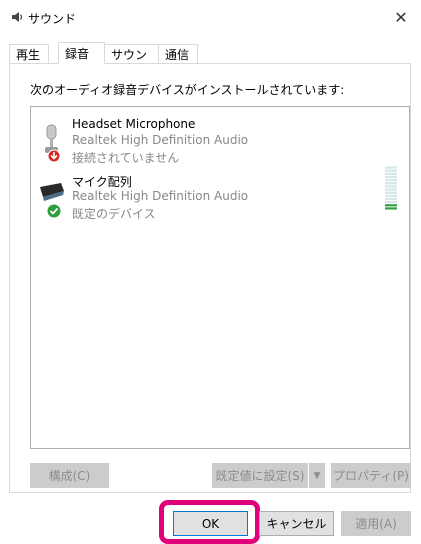 The image size is (421, 544). I want to click on tab-playback: 再生, so click(29, 54).